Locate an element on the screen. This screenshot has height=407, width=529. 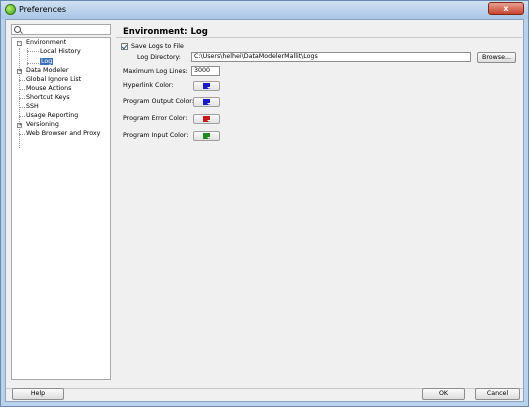
search-icon is located at coordinates (17, 29).